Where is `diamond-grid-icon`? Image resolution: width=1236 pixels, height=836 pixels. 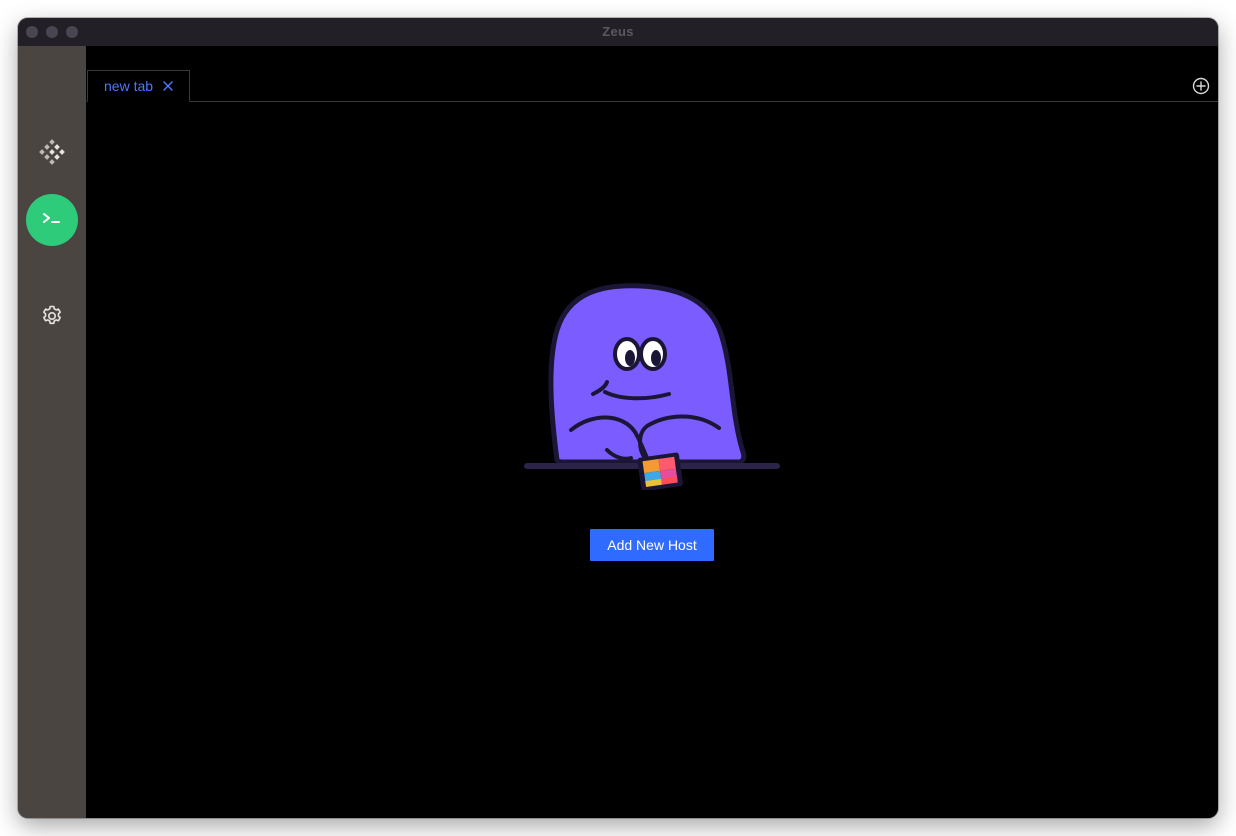 diamond-grid-icon is located at coordinates (52, 152).